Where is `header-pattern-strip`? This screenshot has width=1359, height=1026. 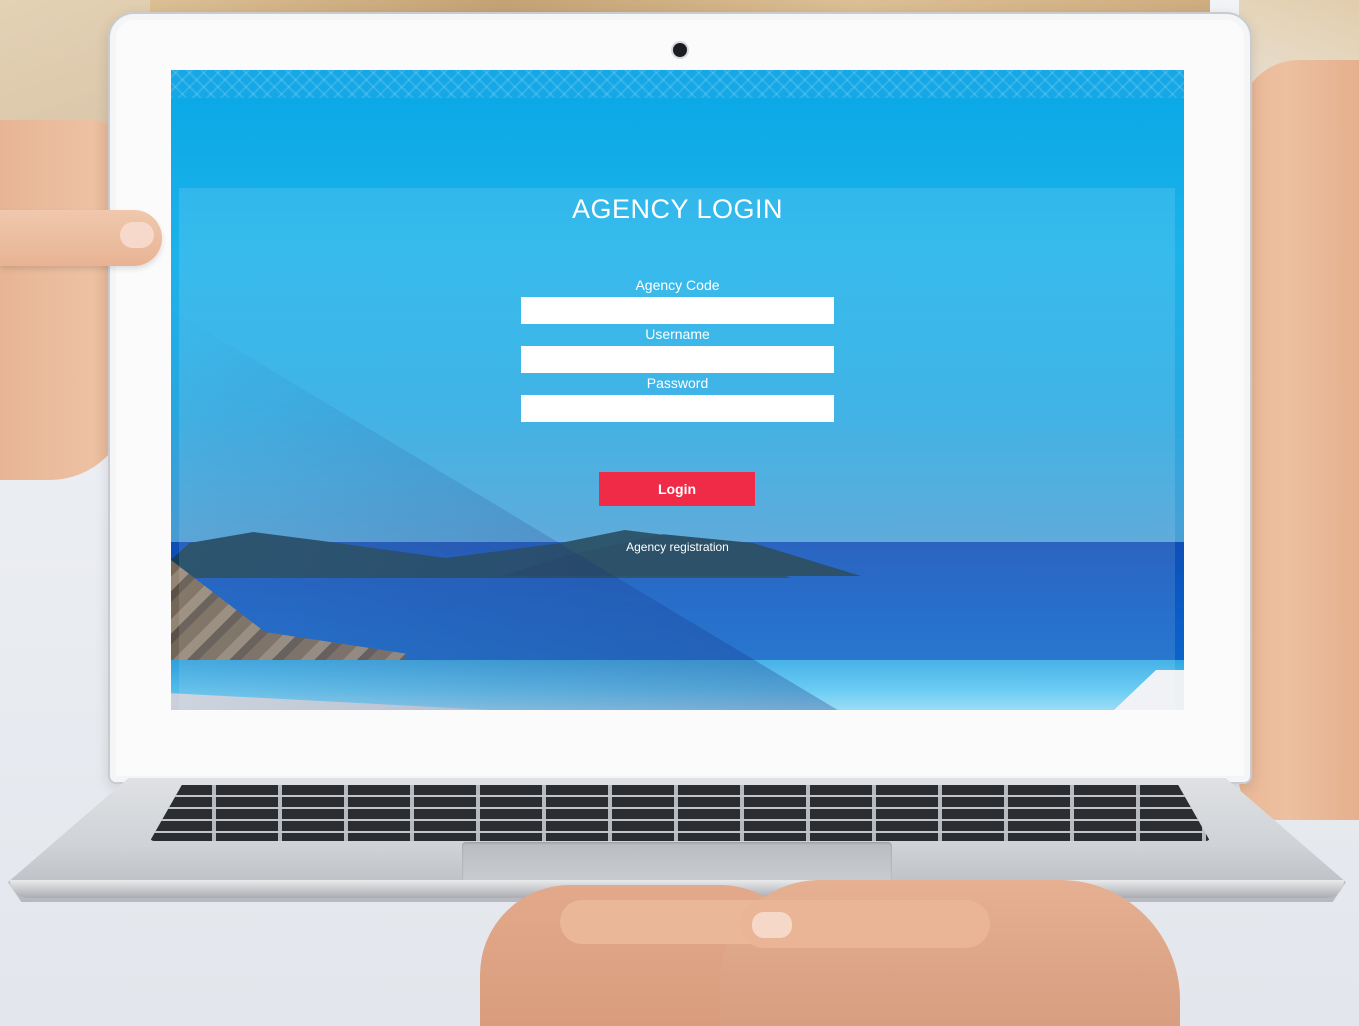
header-pattern-strip is located at coordinates (677, 84).